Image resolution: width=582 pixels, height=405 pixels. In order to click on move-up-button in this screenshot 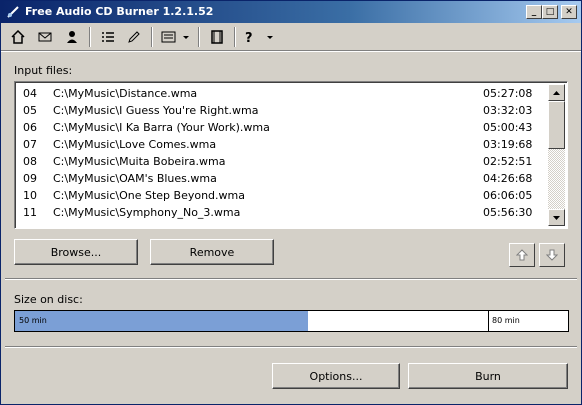, I will do `click(522, 255)`.